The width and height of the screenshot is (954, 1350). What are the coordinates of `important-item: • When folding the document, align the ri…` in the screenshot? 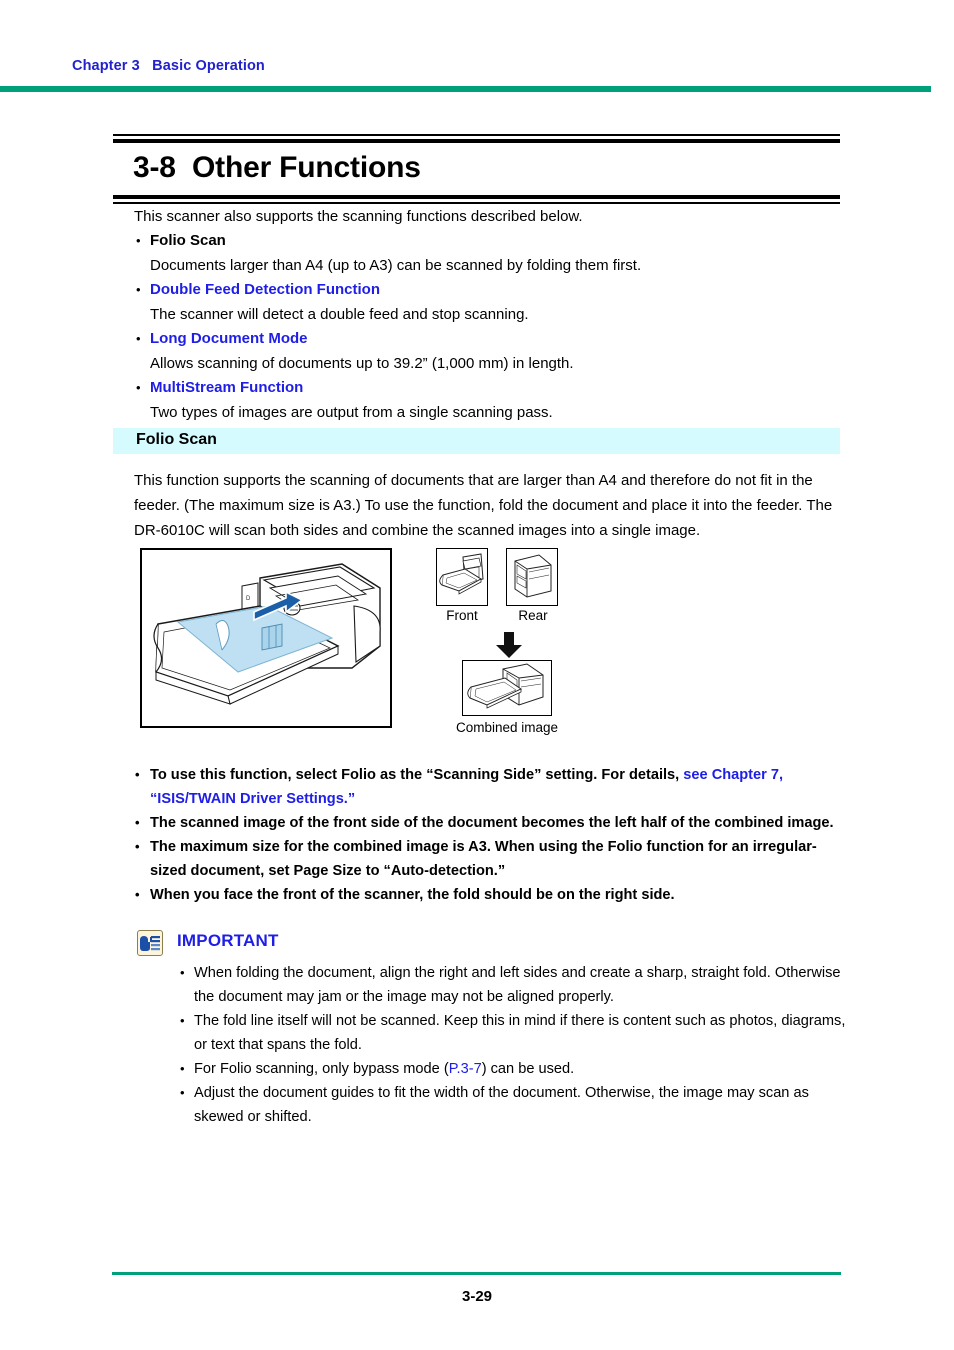 It's located at (513, 985).